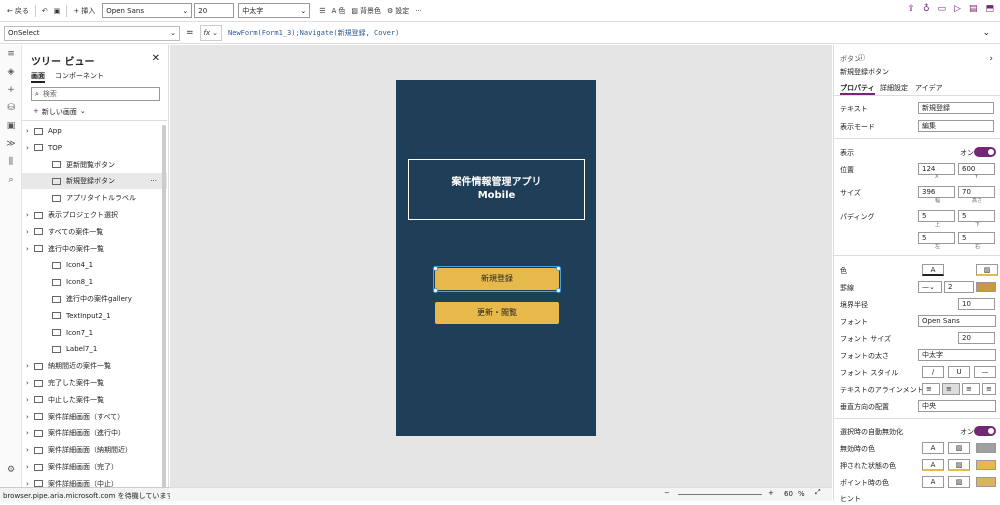 Image resolution: width=1000 pixels, height=505 pixels. Describe the element at coordinates (720, 494) in the screenshot. I see `zoom-slider` at that location.